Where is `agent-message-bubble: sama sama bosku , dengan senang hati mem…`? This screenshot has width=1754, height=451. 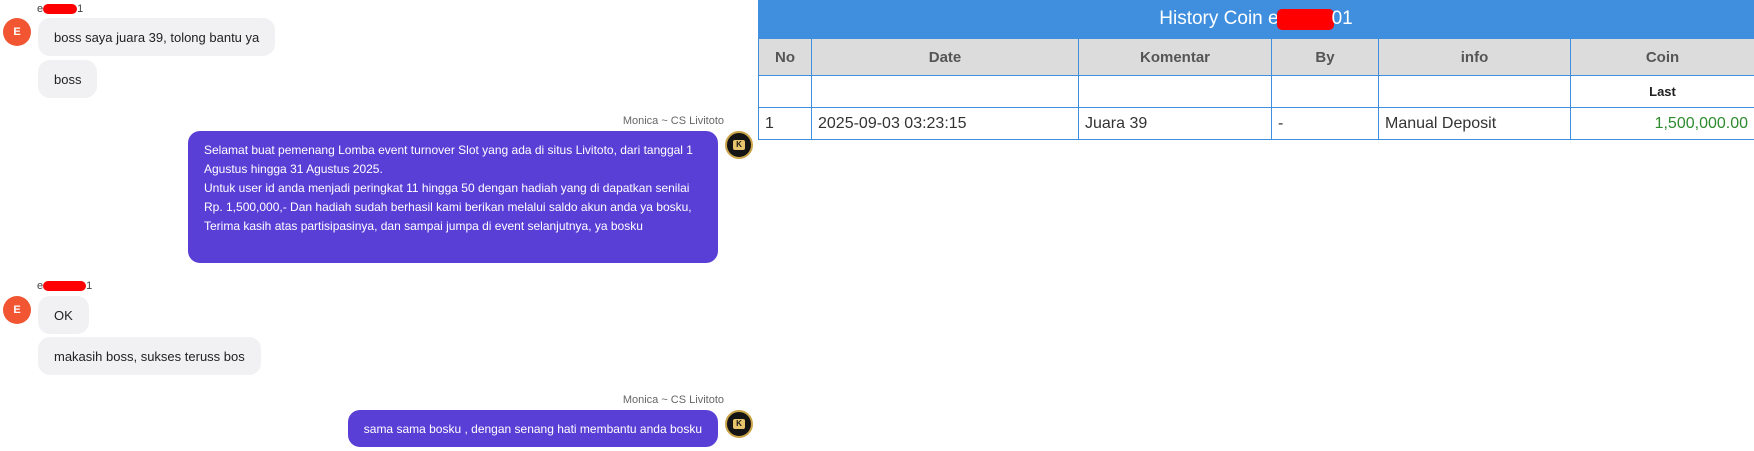
agent-message-bubble: sama sama bosku , dengan senang hati mem… is located at coordinates (532, 428).